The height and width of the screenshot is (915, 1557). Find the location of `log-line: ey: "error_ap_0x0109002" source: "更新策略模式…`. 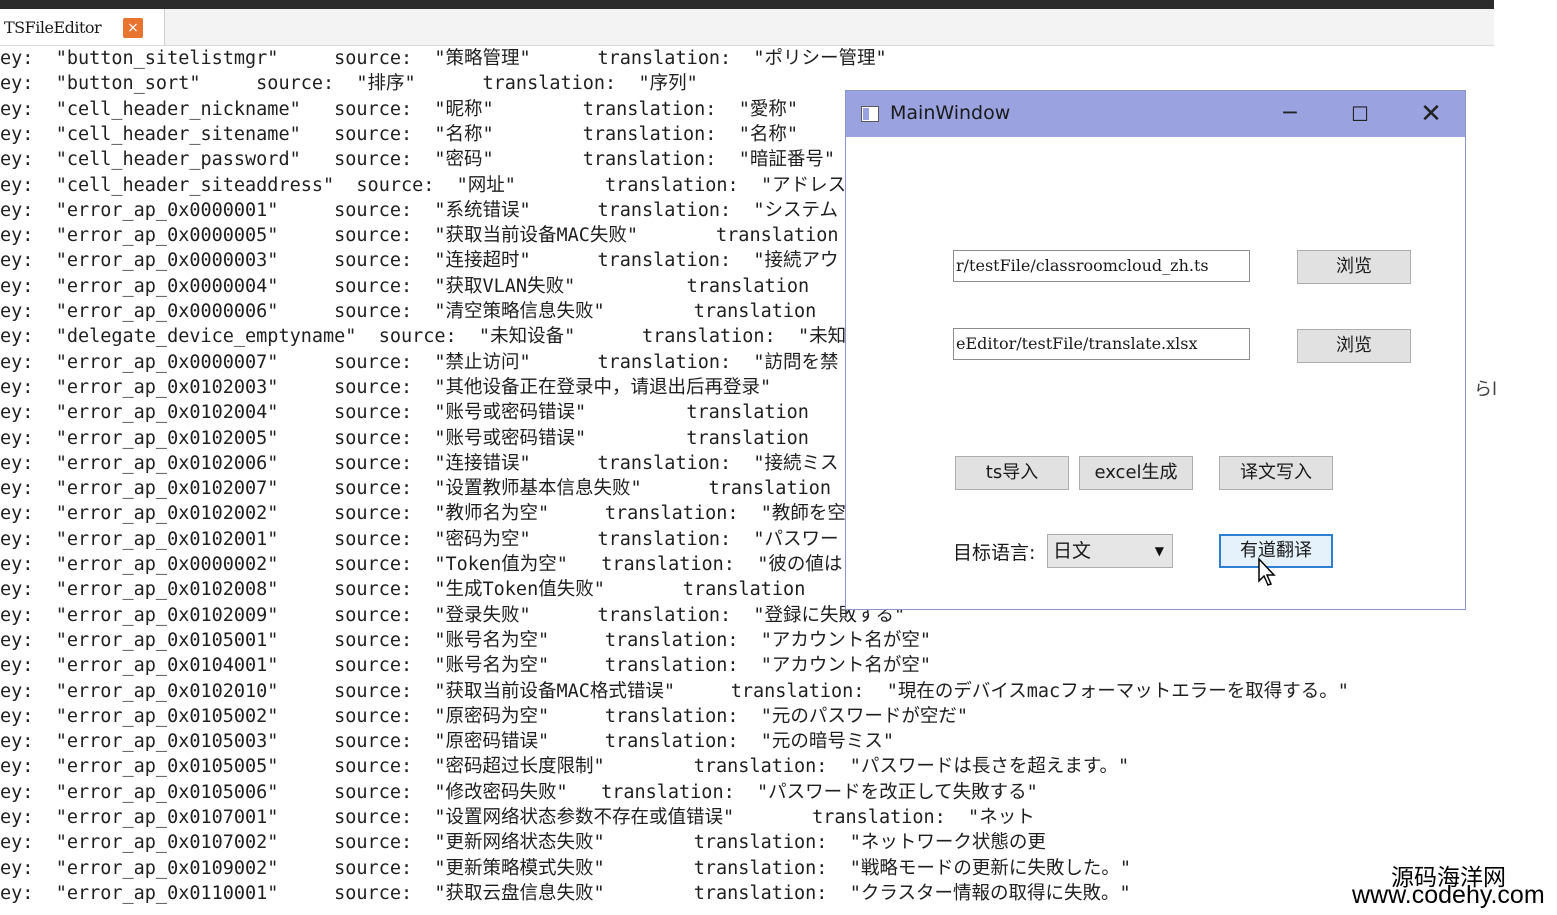

log-line: ey: "error_ap_0x0109002" source: "更新策略模式… is located at coordinates (565, 868).